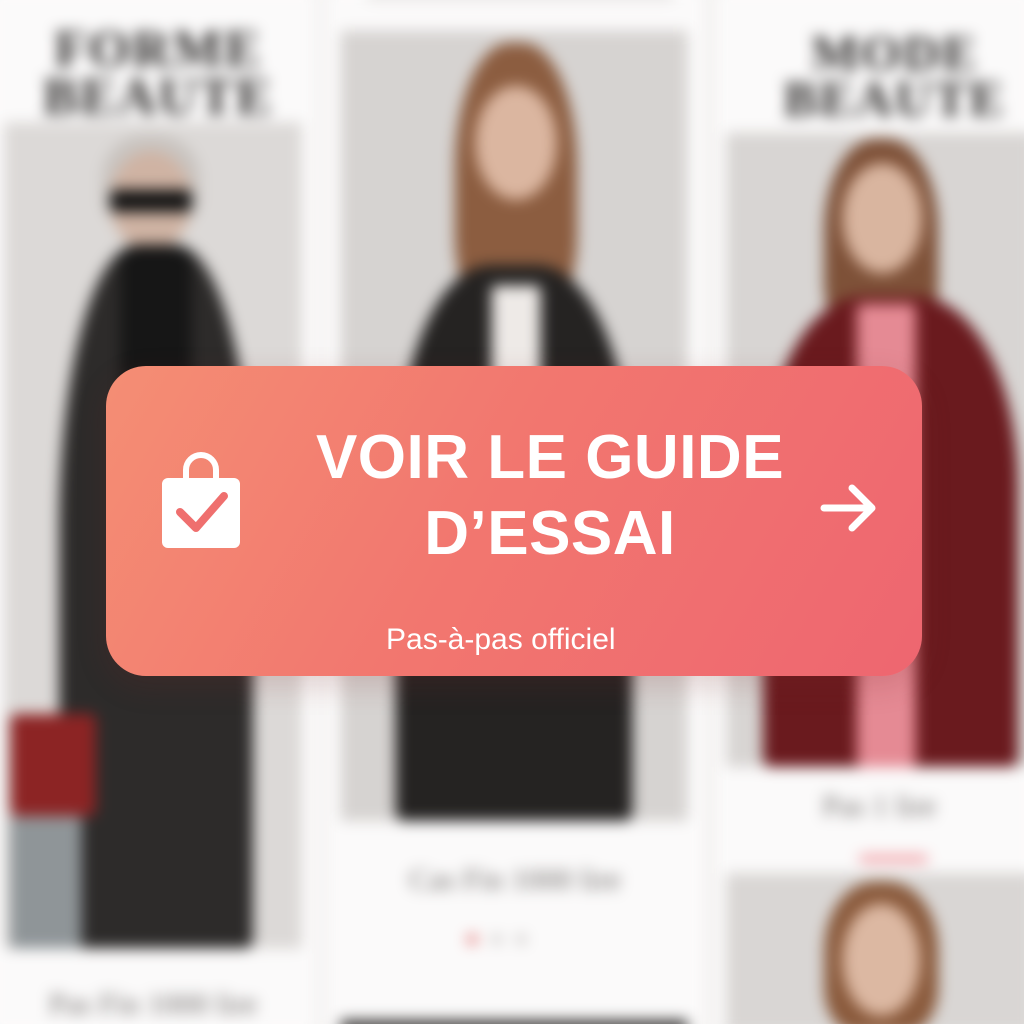  Describe the element at coordinates (53, 764) in the screenshot. I see `red-handbag` at that location.